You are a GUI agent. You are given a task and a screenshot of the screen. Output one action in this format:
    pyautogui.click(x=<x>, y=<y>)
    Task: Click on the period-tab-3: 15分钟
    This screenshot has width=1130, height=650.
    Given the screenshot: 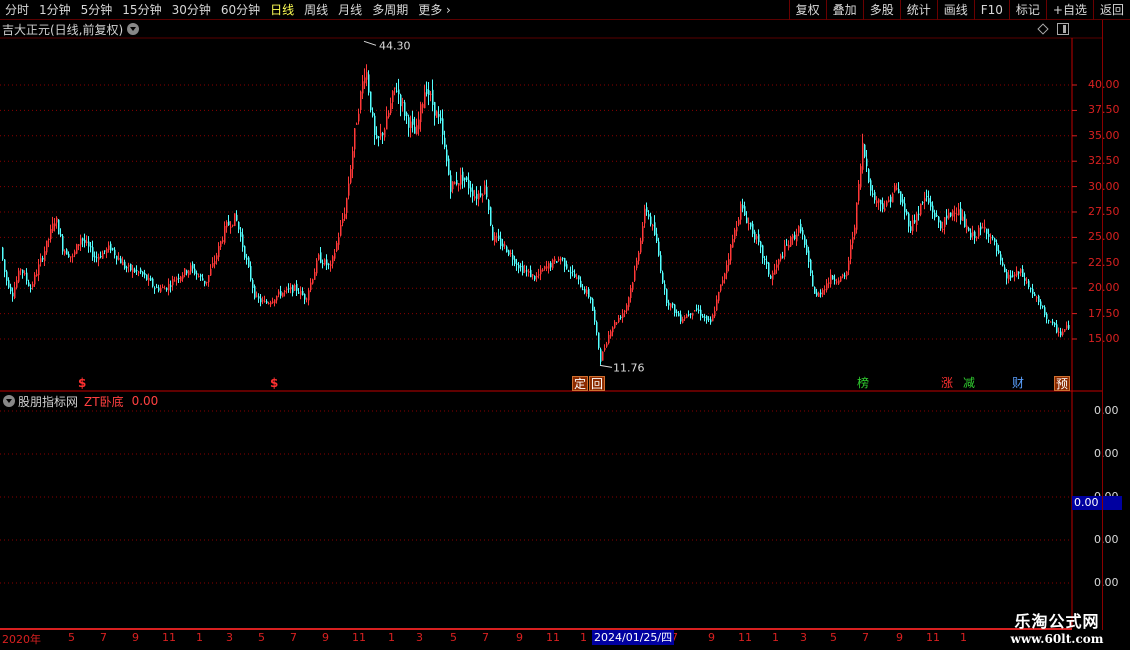 What is the action you would take?
    pyautogui.click(x=141, y=10)
    